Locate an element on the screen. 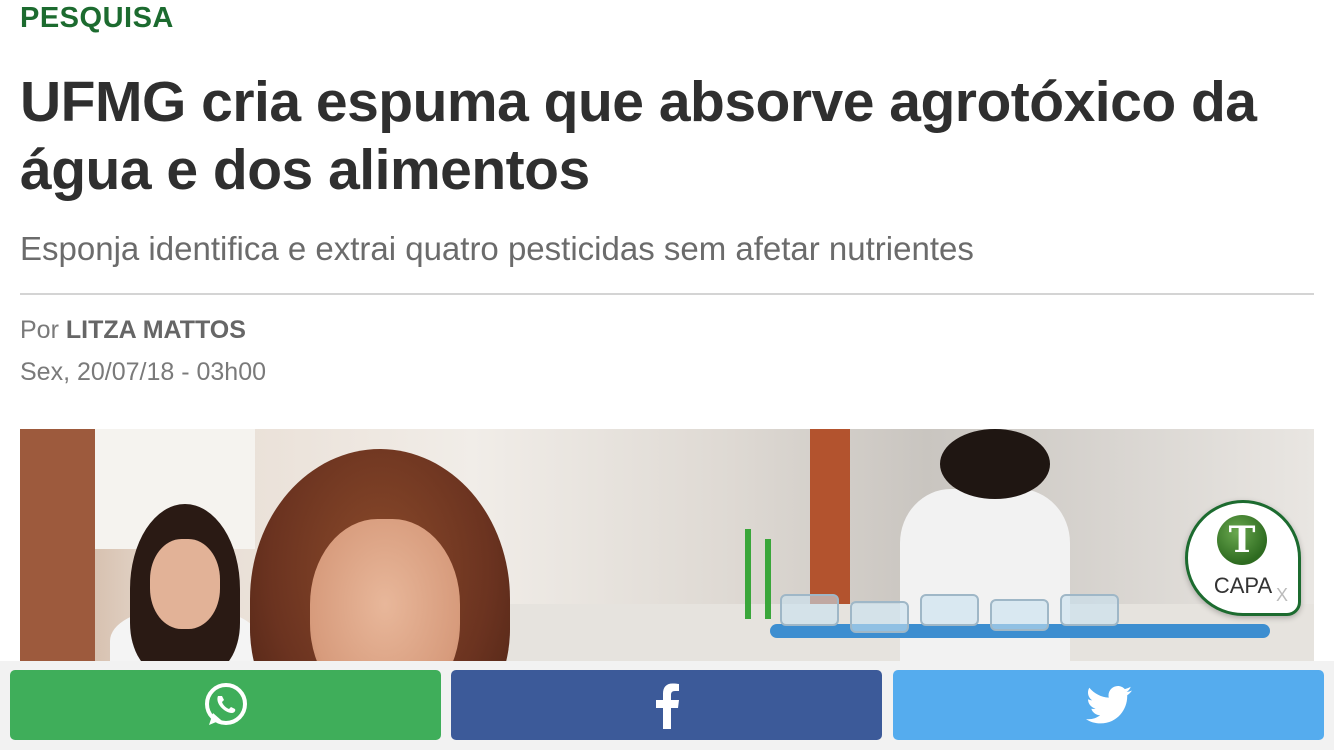 The height and width of the screenshot is (750, 1334). author-name: LITZA MATTOS is located at coordinates (156, 330).